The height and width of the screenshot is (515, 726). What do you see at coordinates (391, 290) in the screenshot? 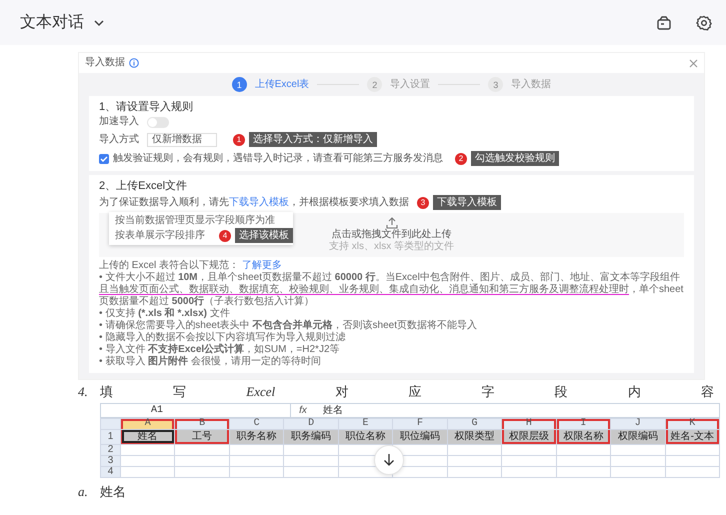
I see `rule-text: • 文件大小不超过 10M，且单个sheet页数据量不超过 60000 行。当Excel中包含附件、图片、成员、部门、地址、富文本等字段组件 且当触发页面公式、数据联动、数据填充、校验规则、业务规则、集成自动化、消息通知和第三方服务及调整流程处理时，单个sheet页数据量不超过 5000行（子表行数包括入计算）` at bounding box center [391, 290].